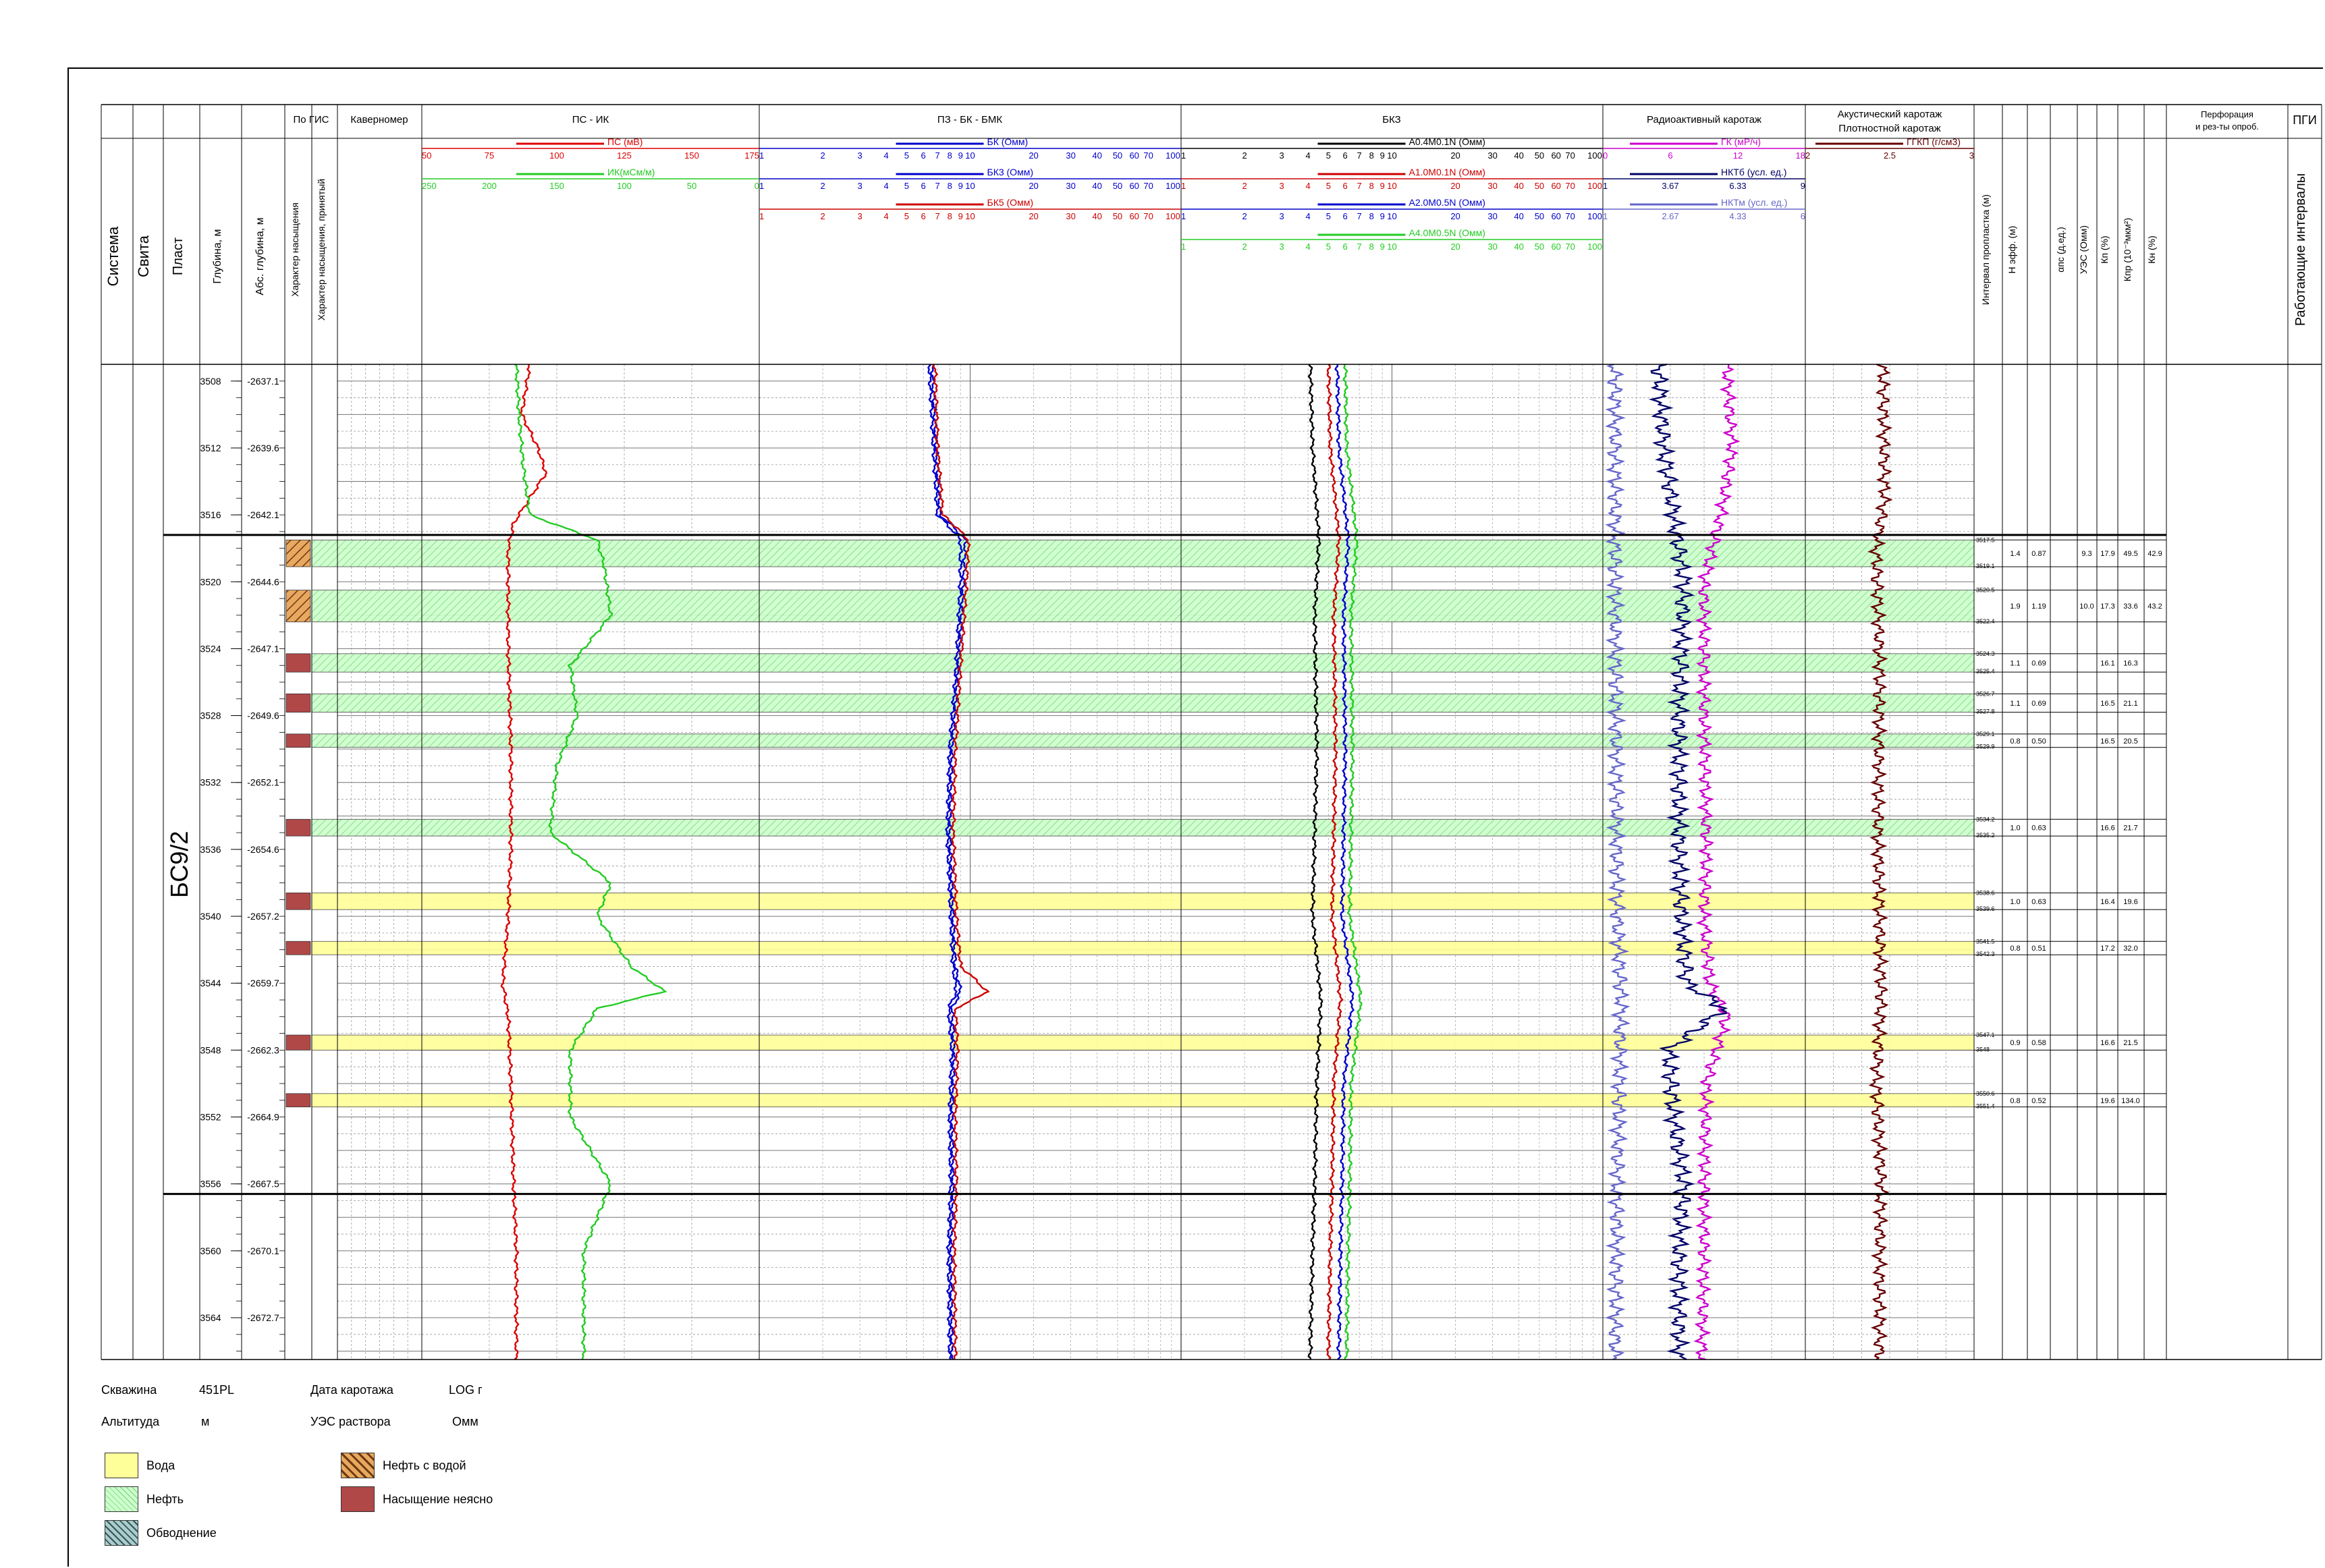 The width and height of the screenshot is (2325, 1568). What do you see at coordinates (1539, 186) in the screenshot?
I see `log-tick-a10: 50` at bounding box center [1539, 186].